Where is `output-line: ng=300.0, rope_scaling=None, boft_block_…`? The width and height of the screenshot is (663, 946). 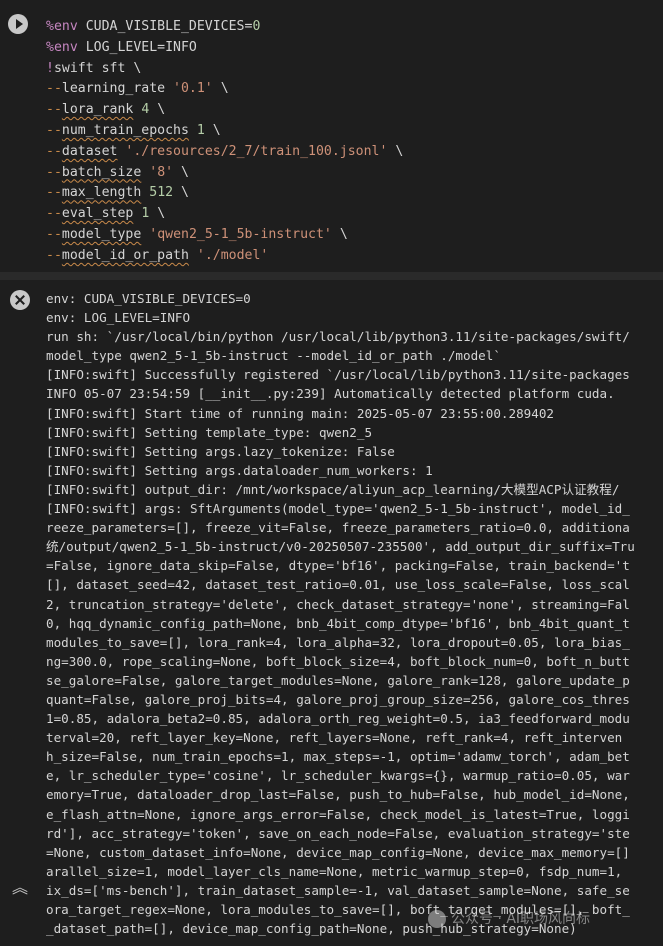 output-line: ng=300.0, rope_scaling=None, boft_block_… is located at coordinates (338, 661).